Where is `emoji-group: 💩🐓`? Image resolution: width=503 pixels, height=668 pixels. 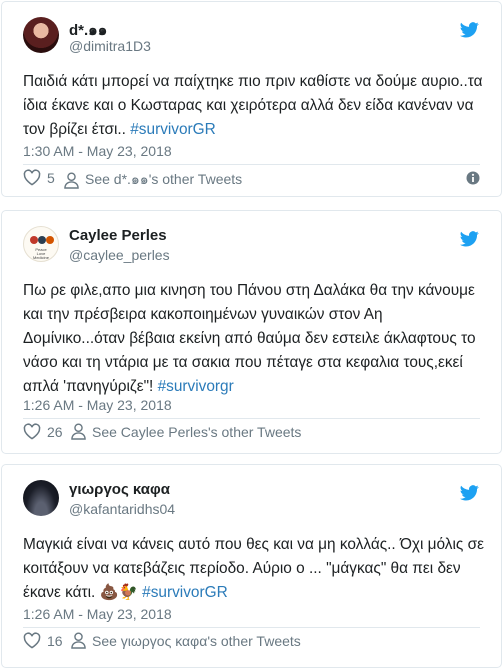 emoji-group: 💩🐓 is located at coordinates (118, 592).